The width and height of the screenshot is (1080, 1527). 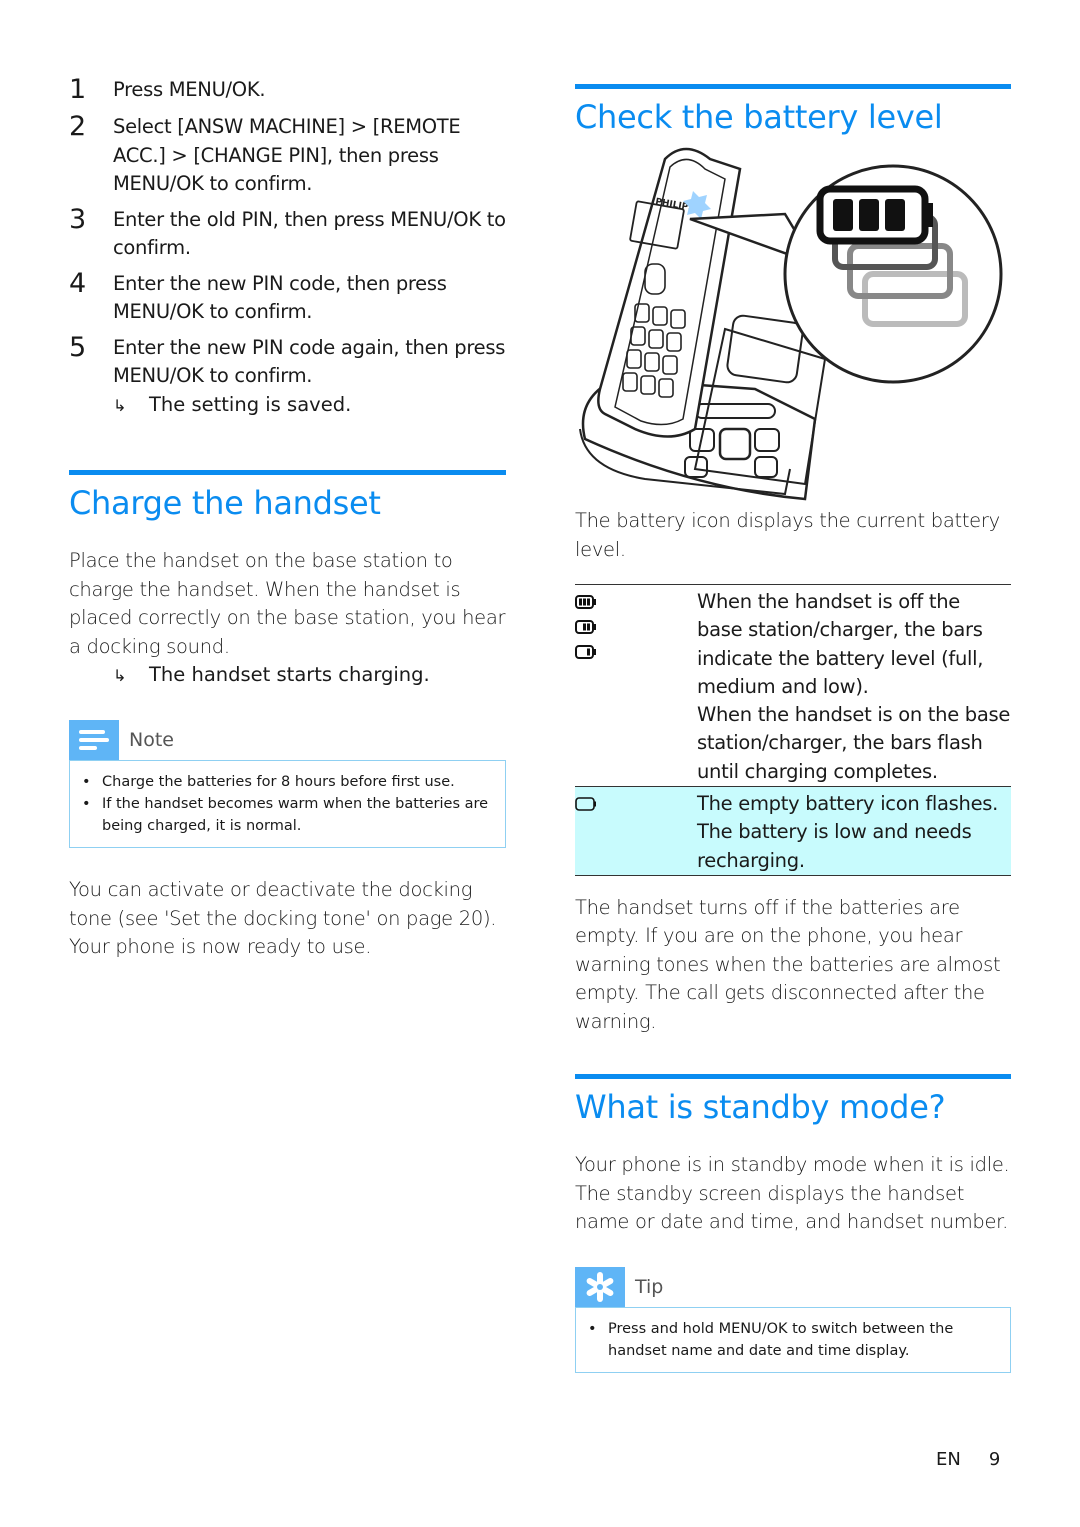 What do you see at coordinates (78, 283) in the screenshot?
I see `step-number: 4` at bounding box center [78, 283].